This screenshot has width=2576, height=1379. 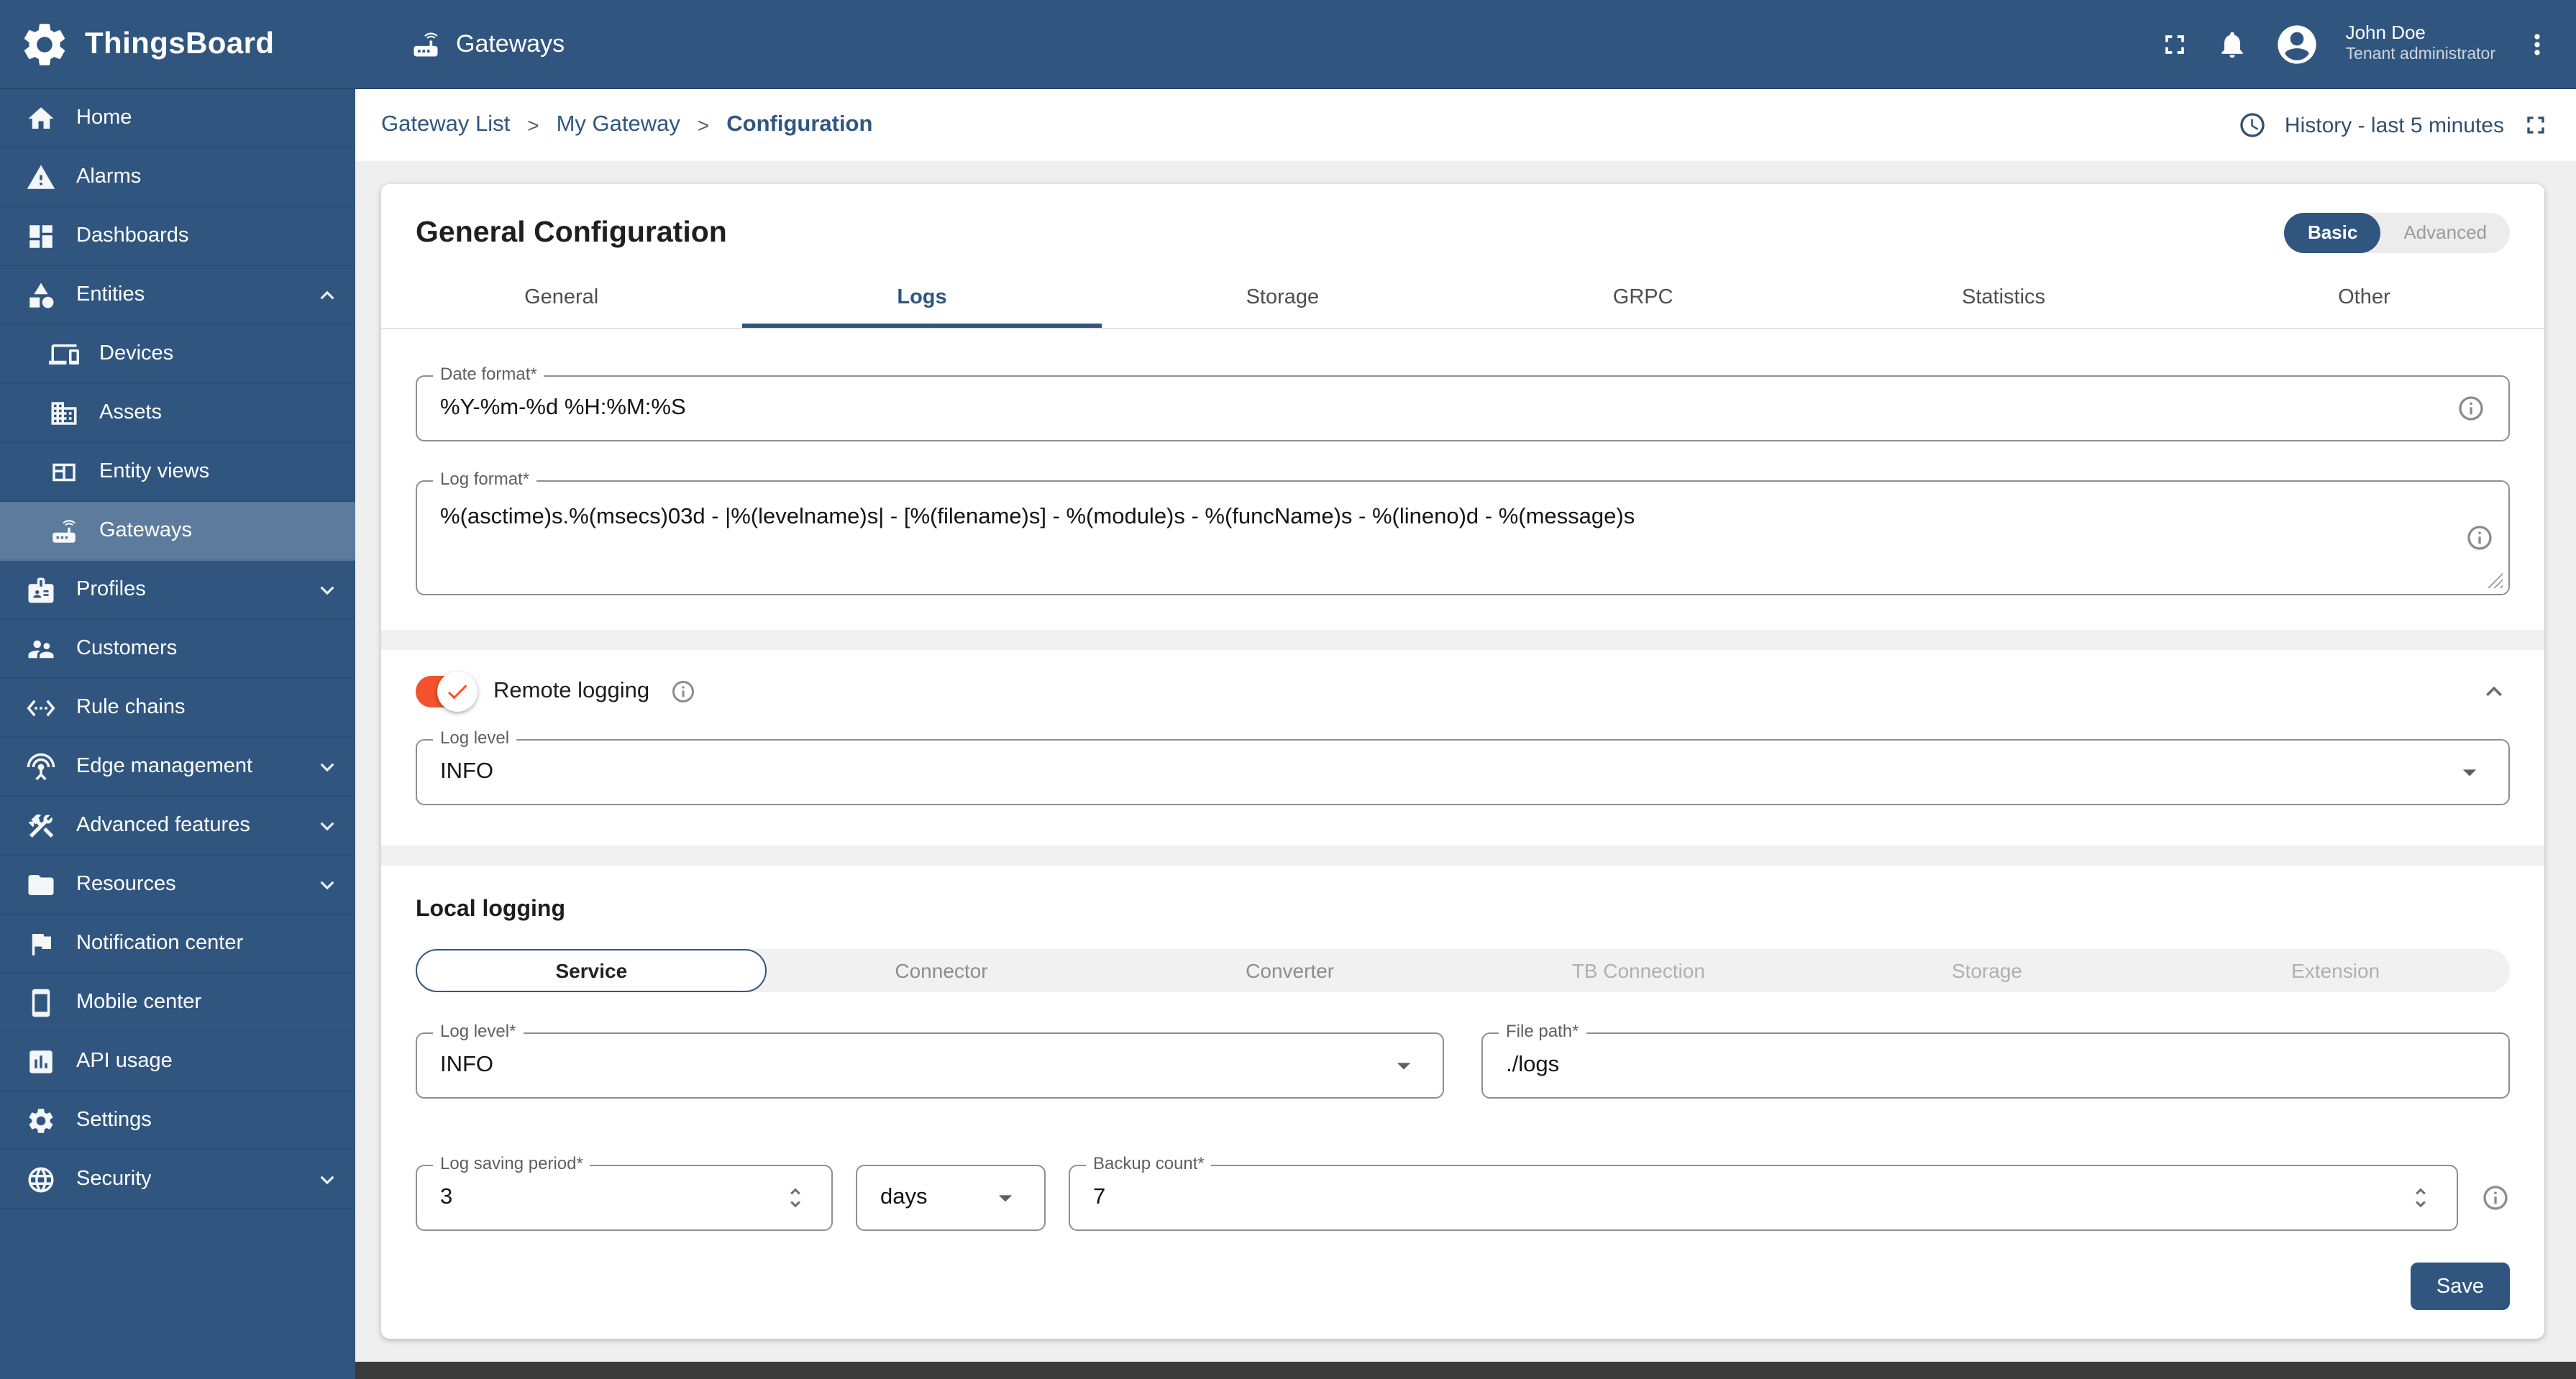 What do you see at coordinates (177, 118) in the screenshot?
I see `sidebar-item-home: Home` at bounding box center [177, 118].